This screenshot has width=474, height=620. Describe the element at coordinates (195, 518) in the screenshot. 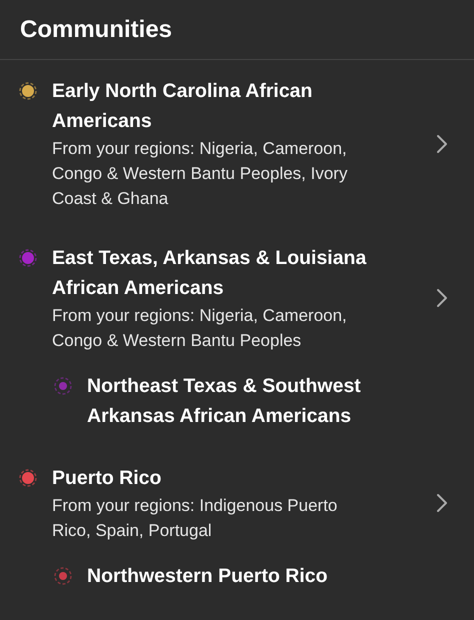

I see `community-regions: From your regions: Indigenous Puerto Rico, Spain, Portugal` at that location.